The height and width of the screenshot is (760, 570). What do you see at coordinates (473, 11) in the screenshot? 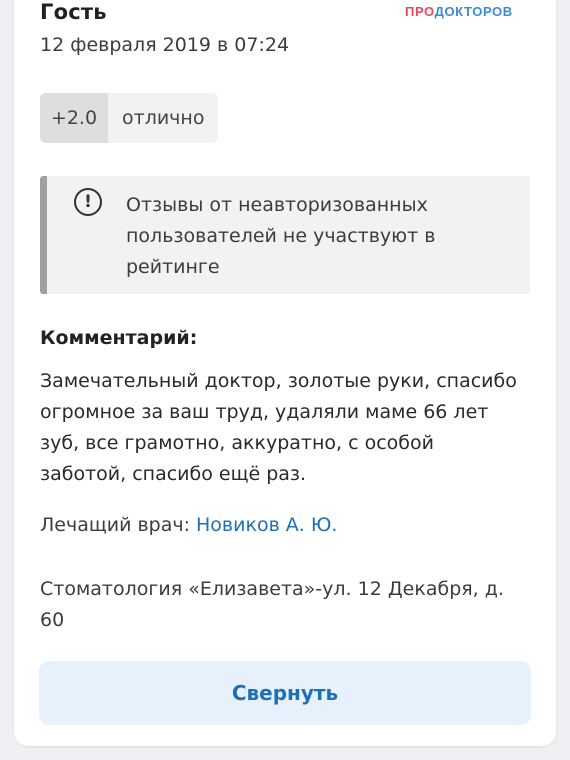
I see `logo-part-doctorov: ДОКТОРОВ` at bounding box center [473, 11].